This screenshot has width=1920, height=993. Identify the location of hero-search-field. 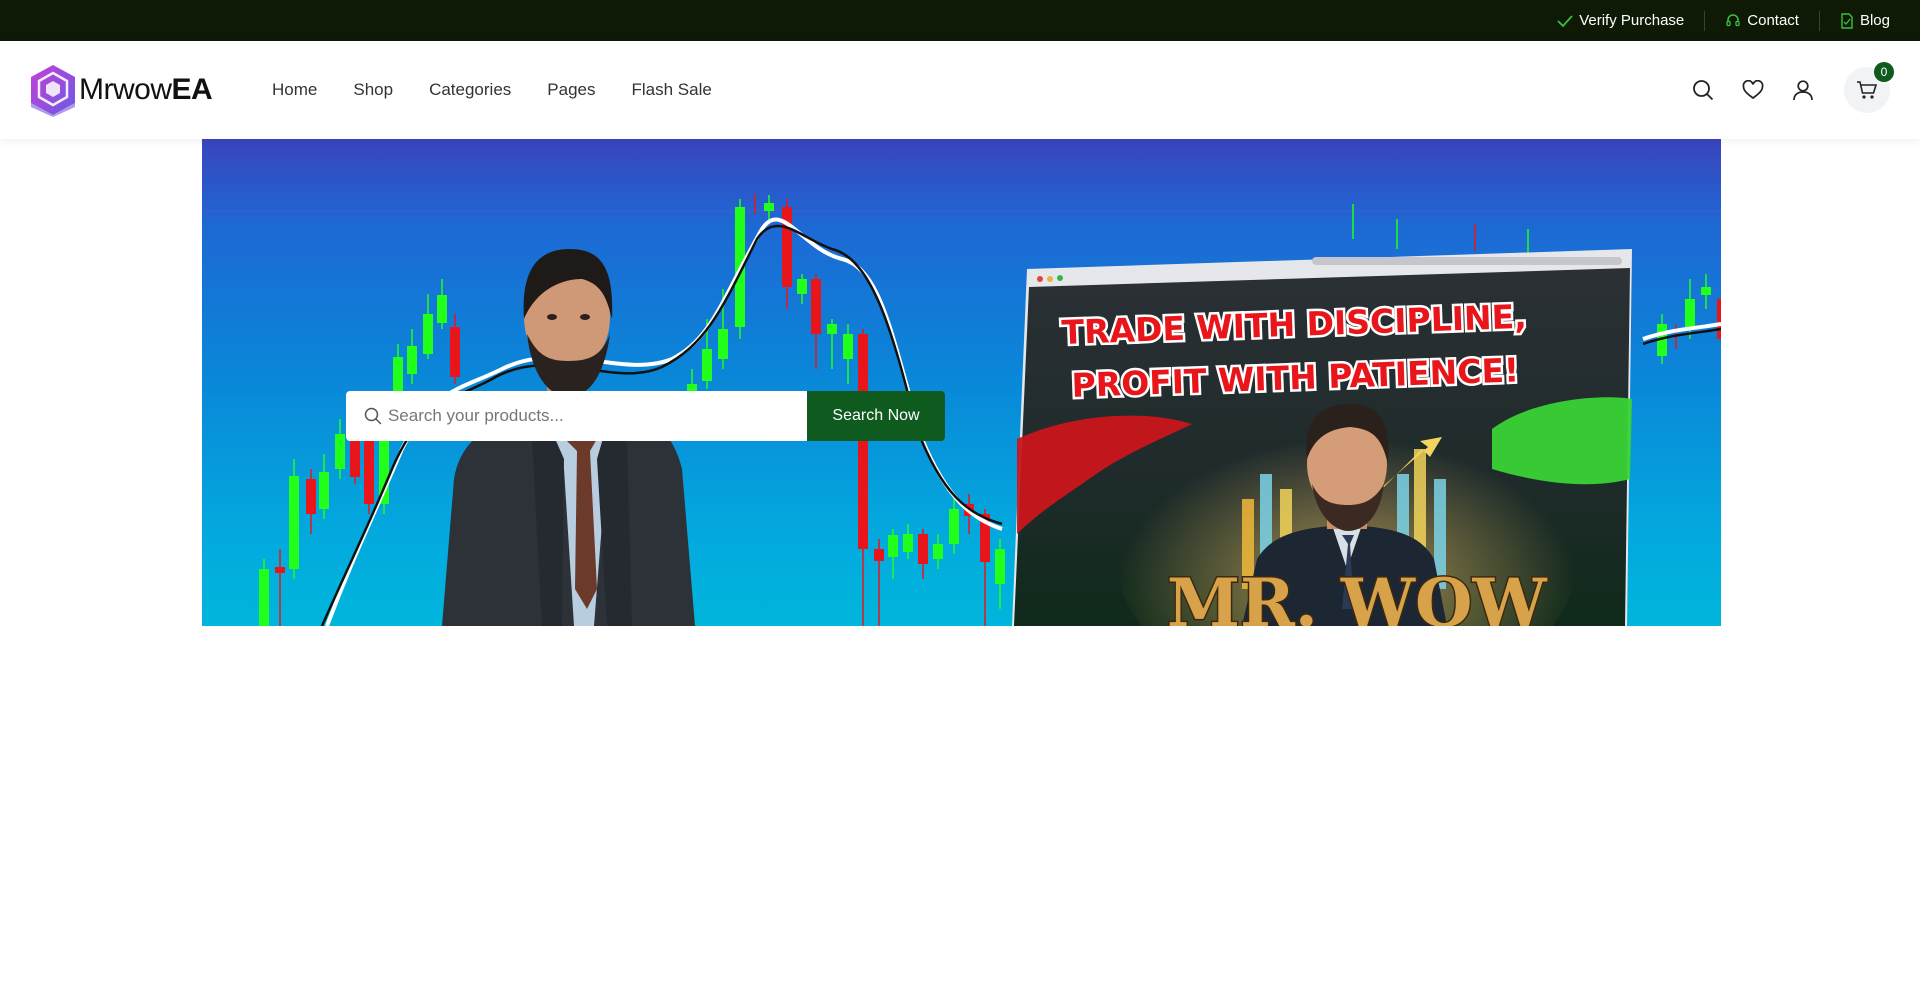
(576, 416).